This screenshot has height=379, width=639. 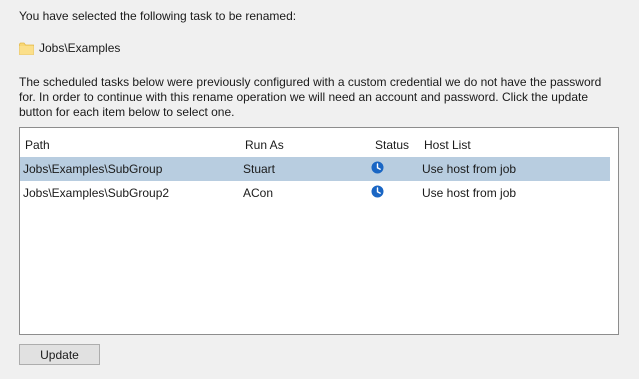 I want to click on row-path: Jobs\Examples\SubGroup2, so click(x=96, y=193).